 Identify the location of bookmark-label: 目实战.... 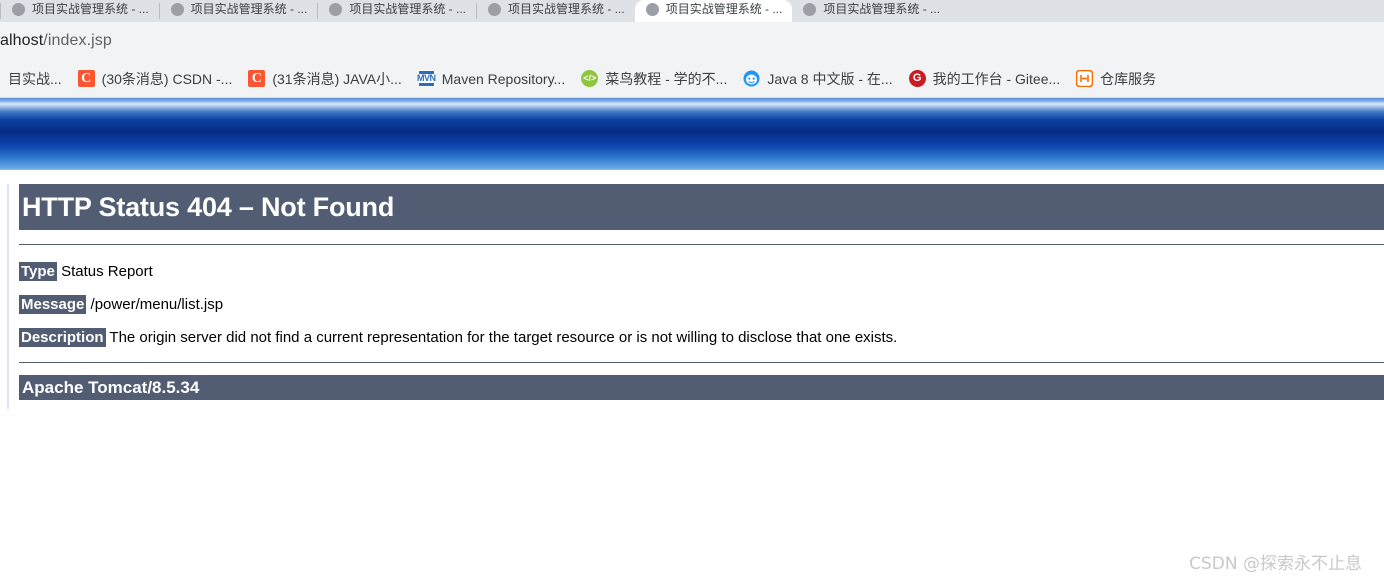
(35, 78).